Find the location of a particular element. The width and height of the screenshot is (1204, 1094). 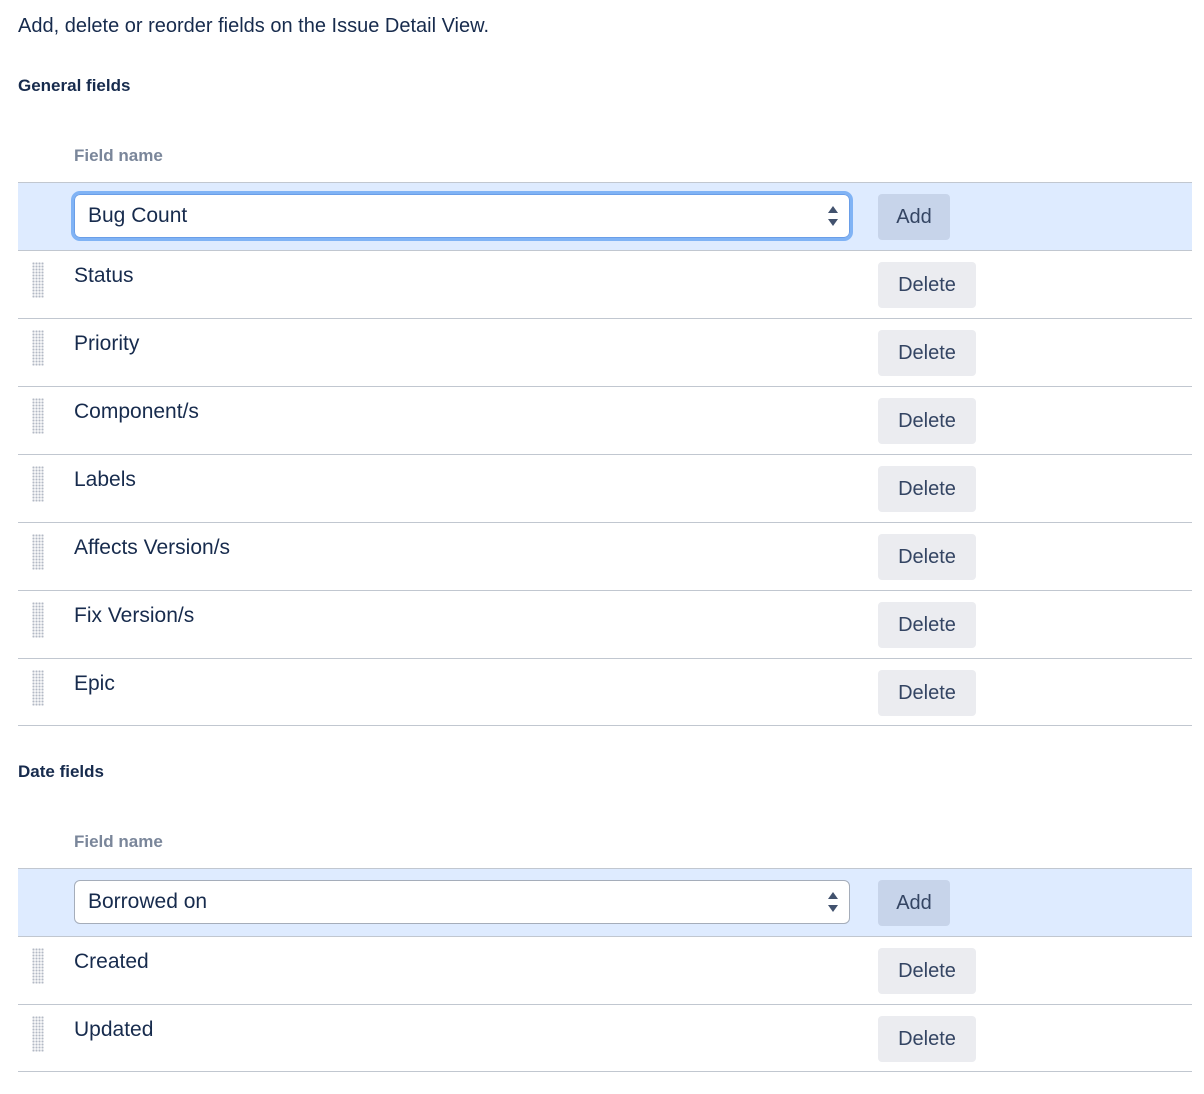

add-field-row: Bug Count Add is located at coordinates (605, 216).